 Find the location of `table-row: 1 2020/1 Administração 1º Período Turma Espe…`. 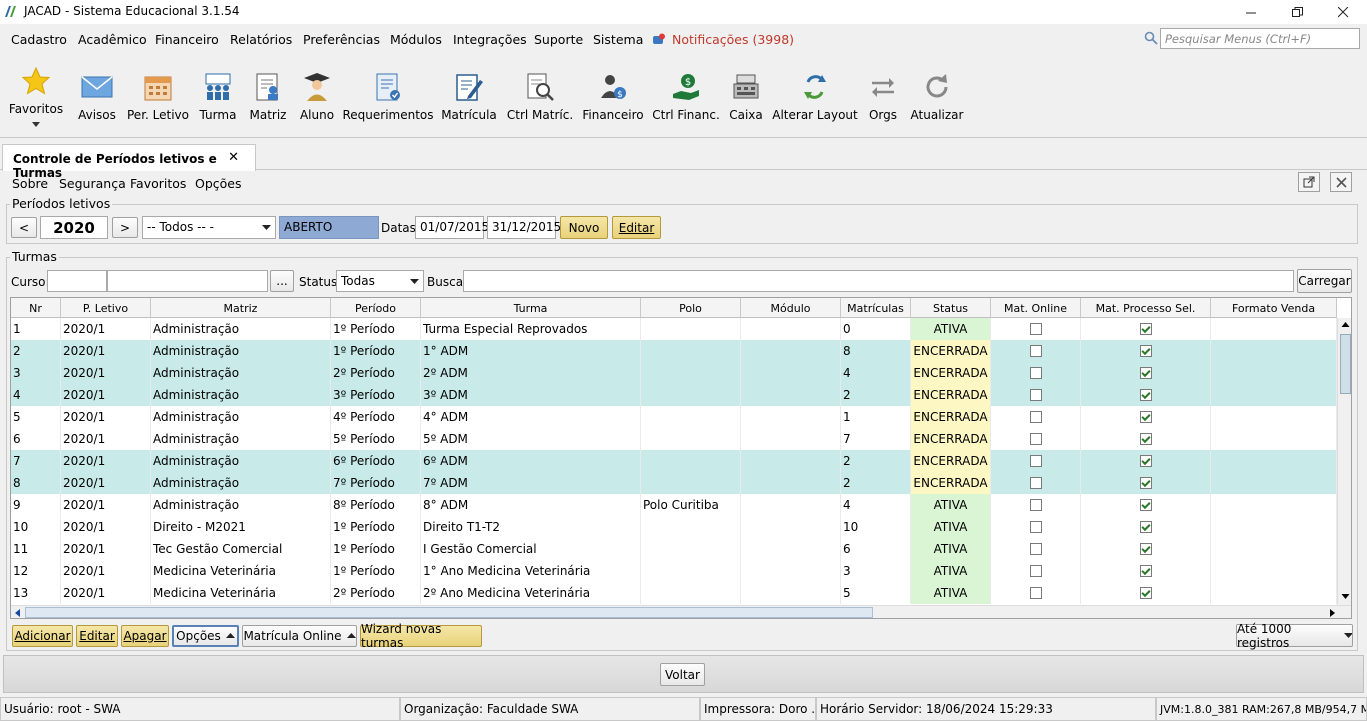

table-row: 1 2020/1 Administração 1º Período Turma Espe… is located at coordinates (674, 329).